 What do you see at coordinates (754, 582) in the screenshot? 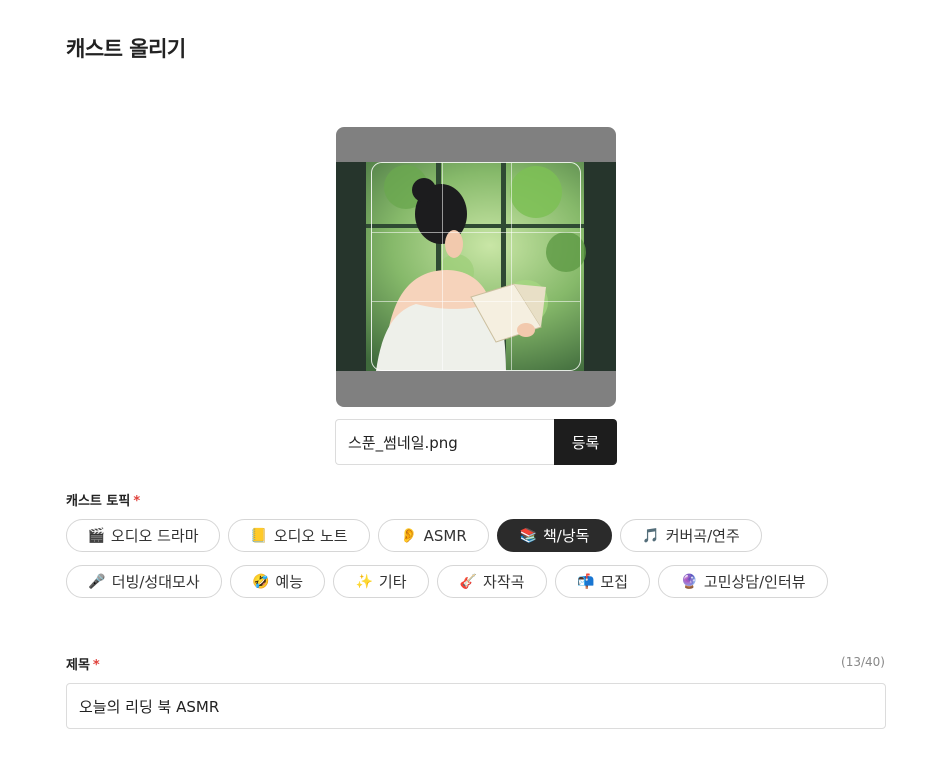
I see `chip-label: 고민상담/인터뷰` at bounding box center [754, 582].